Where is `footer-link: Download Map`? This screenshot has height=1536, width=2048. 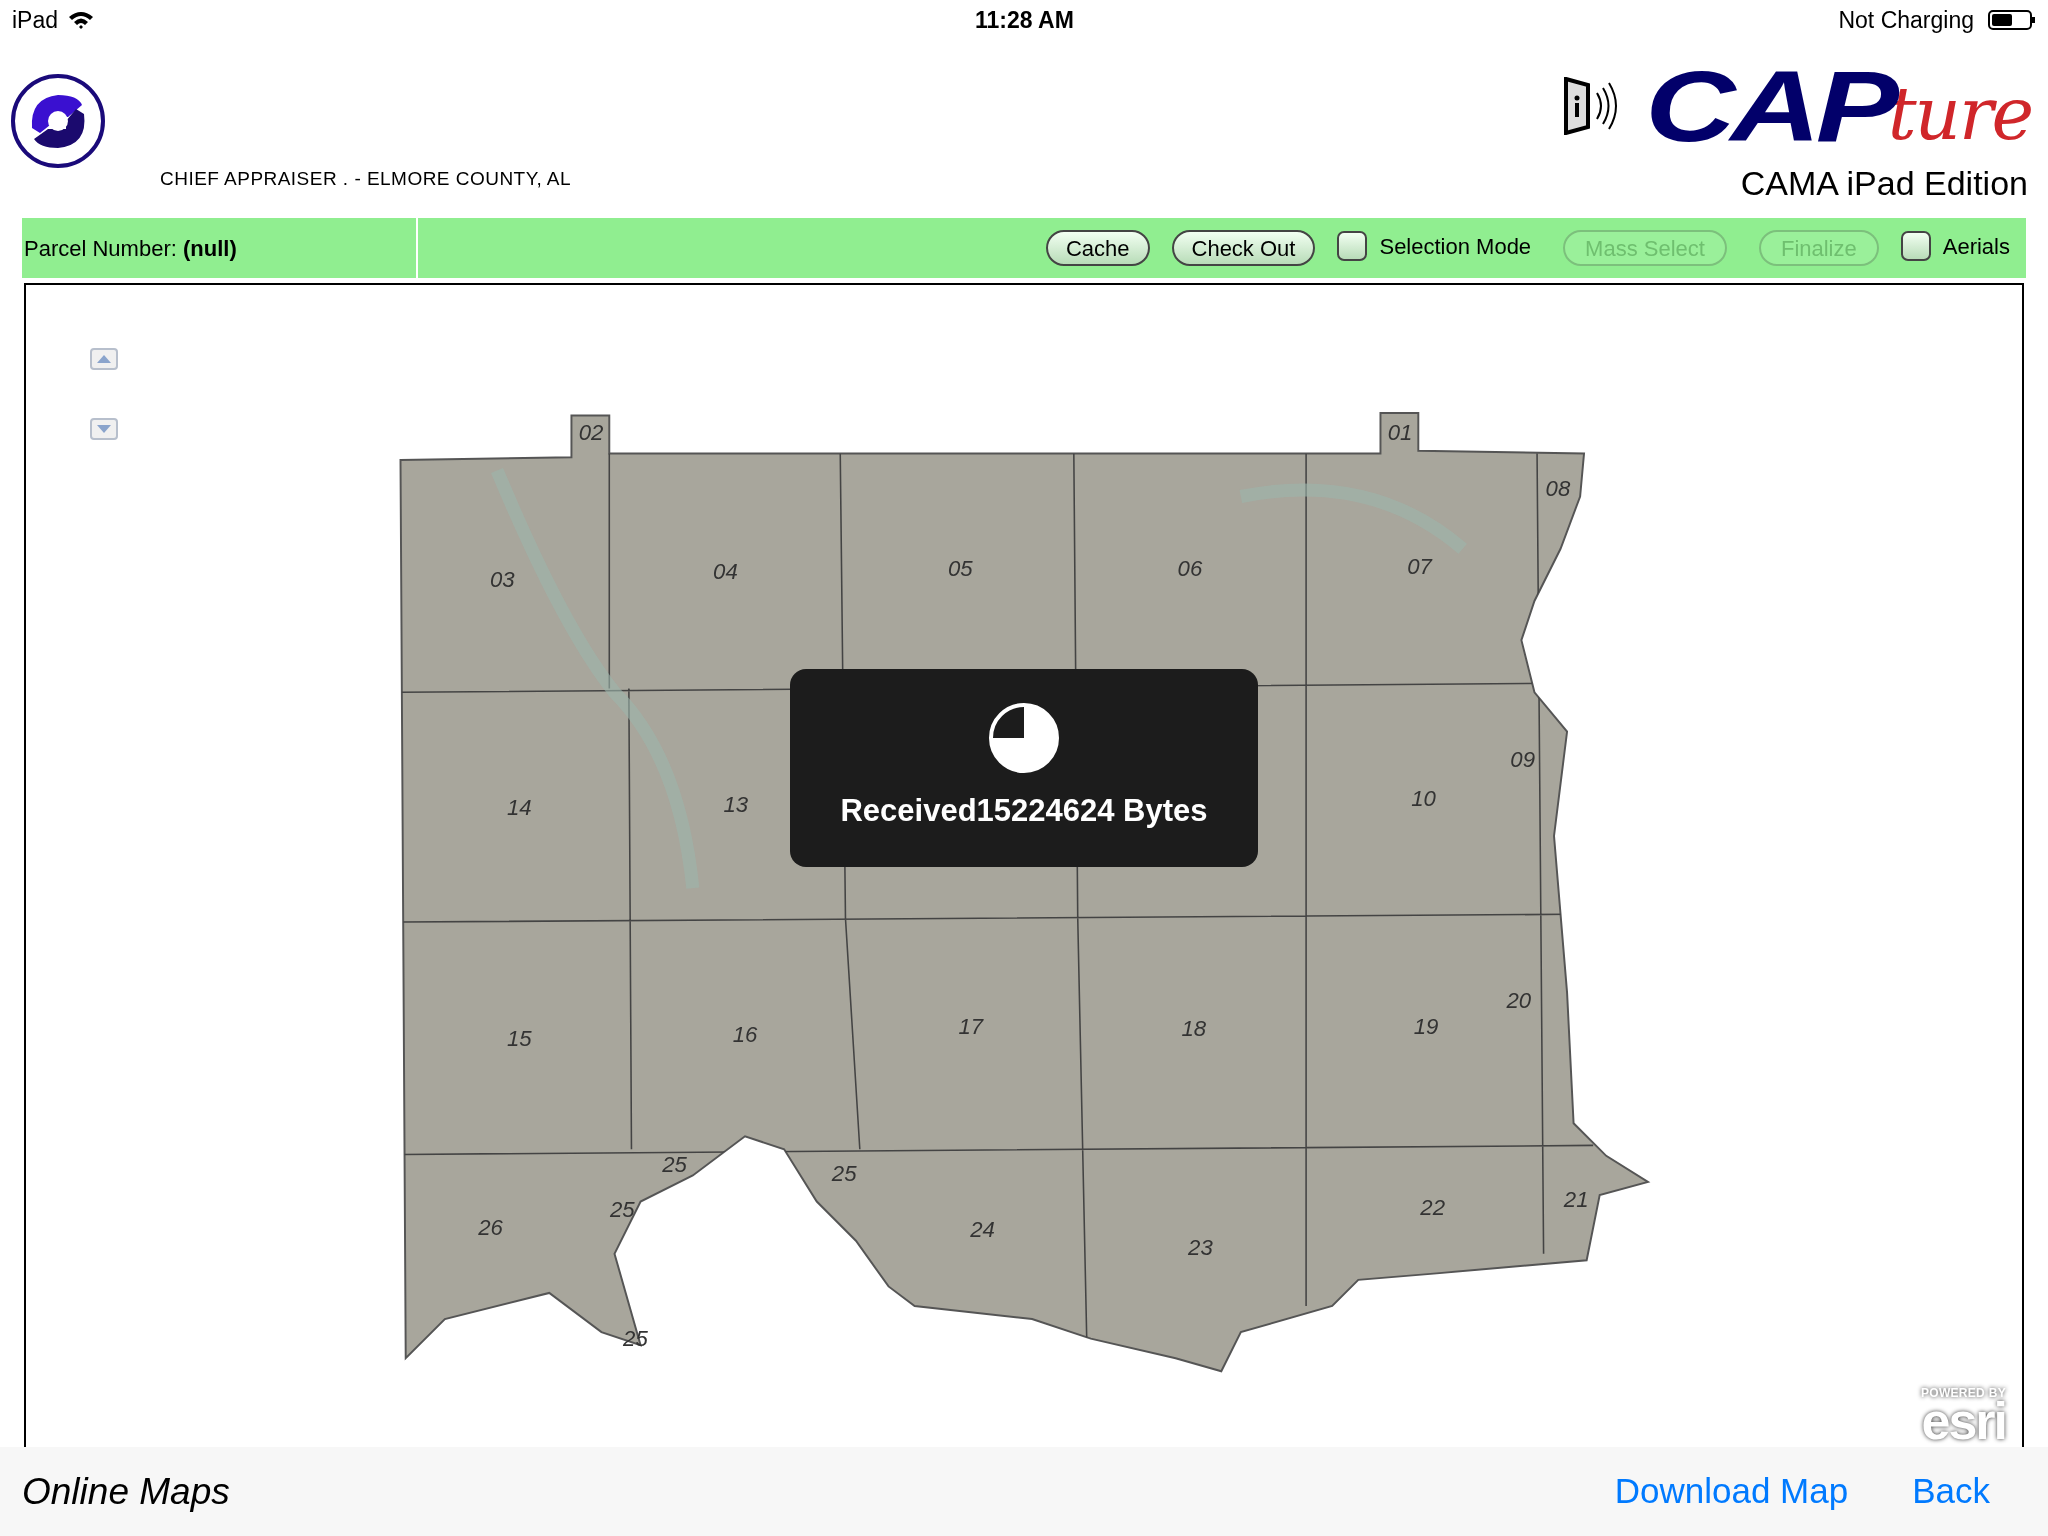 footer-link: Download Map is located at coordinates (1731, 1491).